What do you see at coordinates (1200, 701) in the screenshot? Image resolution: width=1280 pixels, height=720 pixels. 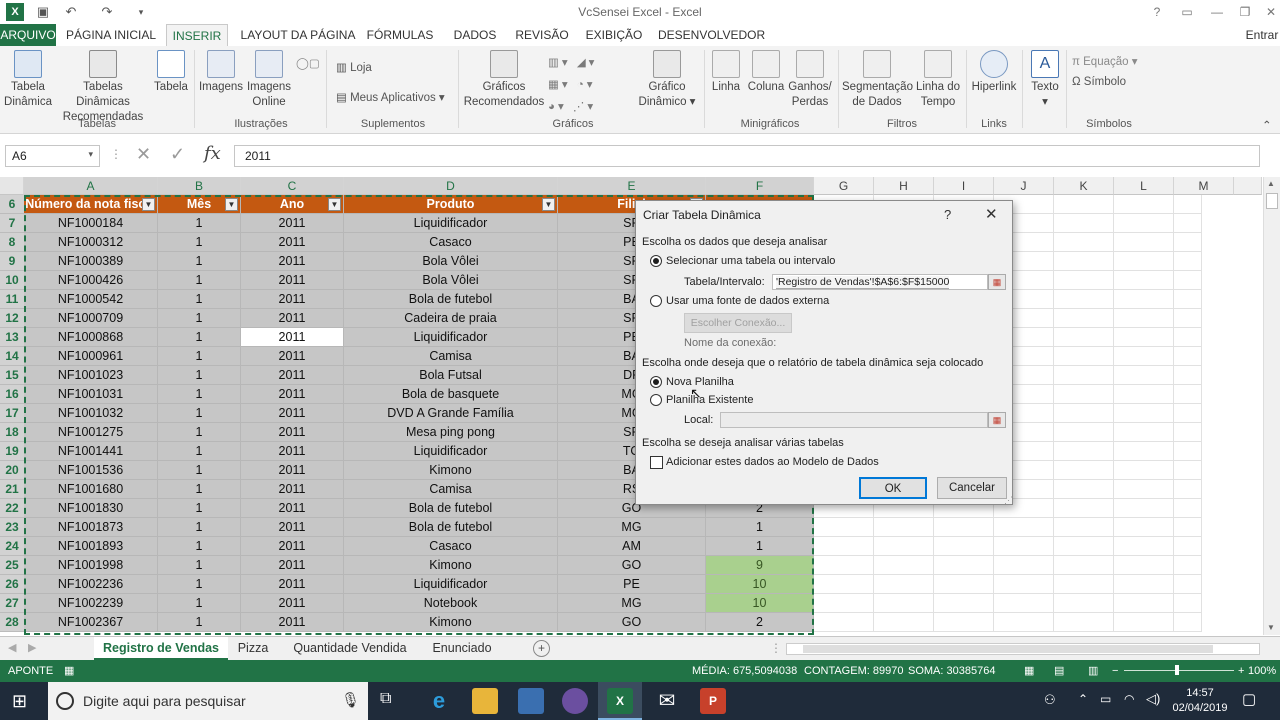 I see `clock: 14:57 02/04/2019` at bounding box center [1200, 701].